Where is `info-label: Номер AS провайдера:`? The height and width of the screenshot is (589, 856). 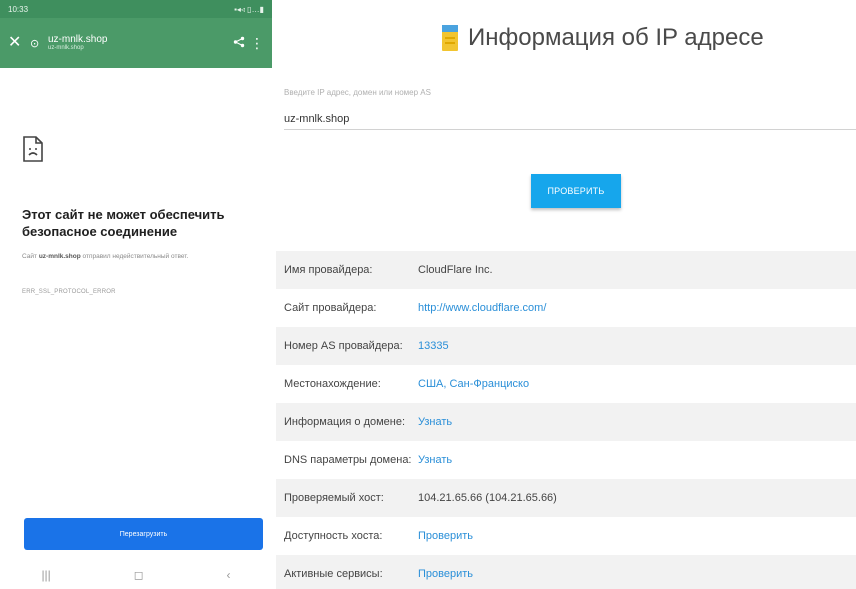
info-label: Номер AS провайдера: is located at coordinates (343, 346).